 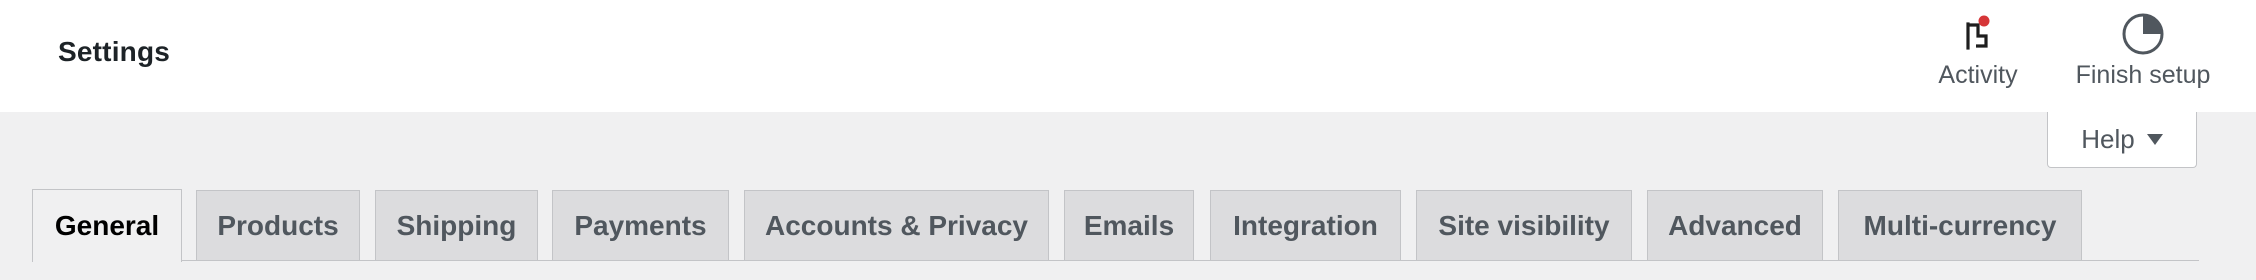 What do you see at coordinates (1978, 75) in the screenshot?
I see `activity-label: Activity` at bounding box center [1978, 75].